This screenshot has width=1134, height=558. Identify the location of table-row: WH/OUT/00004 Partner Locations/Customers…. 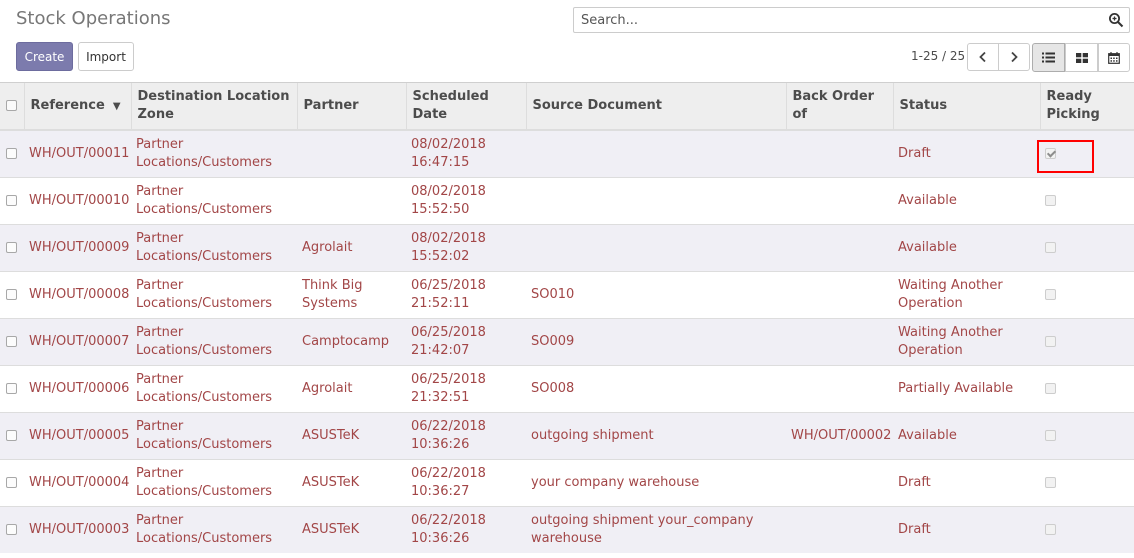
(567, 482).